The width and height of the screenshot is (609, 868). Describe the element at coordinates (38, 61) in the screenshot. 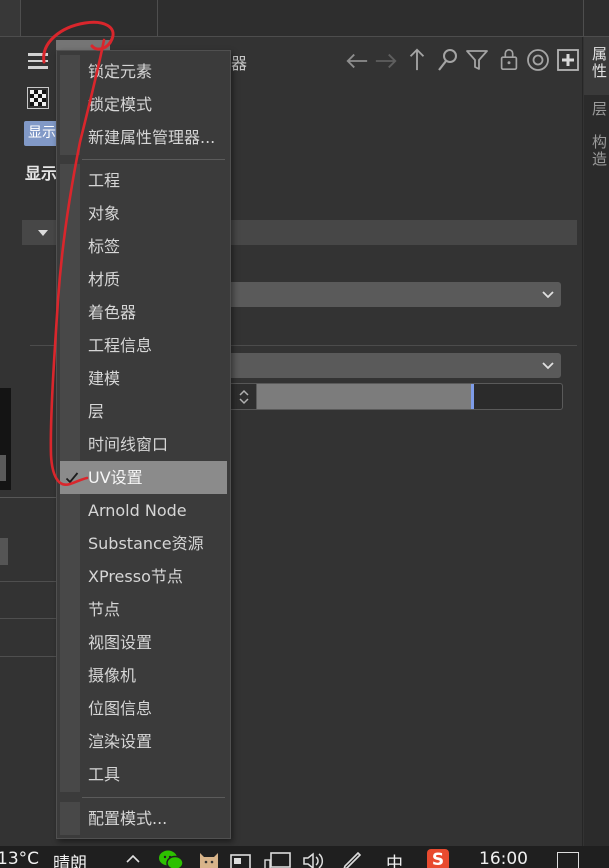

I see `hamburger-icon` at that location.